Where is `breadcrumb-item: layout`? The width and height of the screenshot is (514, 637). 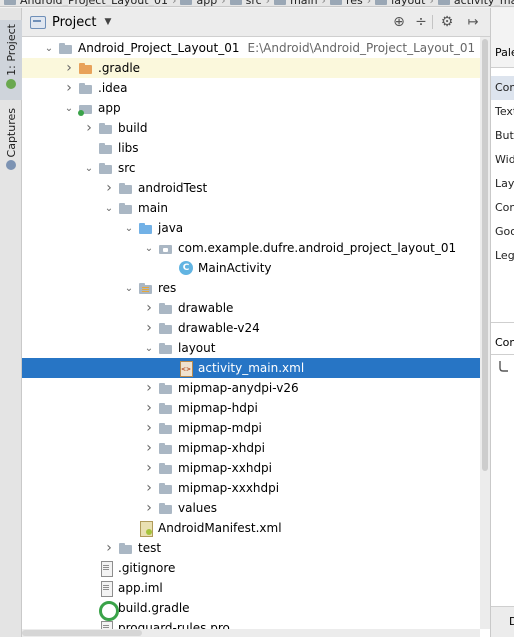
breadcrumb-item: layout is located at coordinates (408, 3).